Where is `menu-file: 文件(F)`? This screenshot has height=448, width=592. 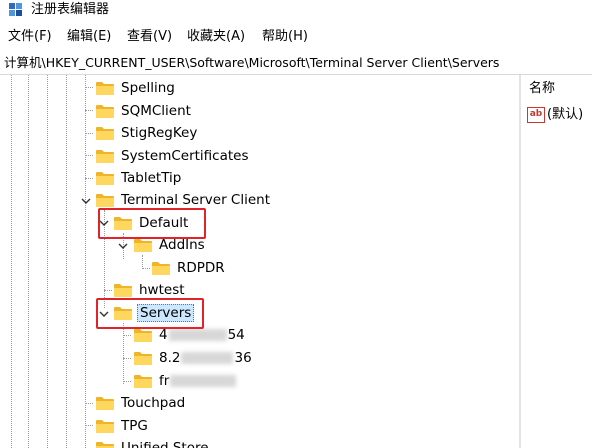 menu-file: 文件(F) is located at coordinates (30, 37).